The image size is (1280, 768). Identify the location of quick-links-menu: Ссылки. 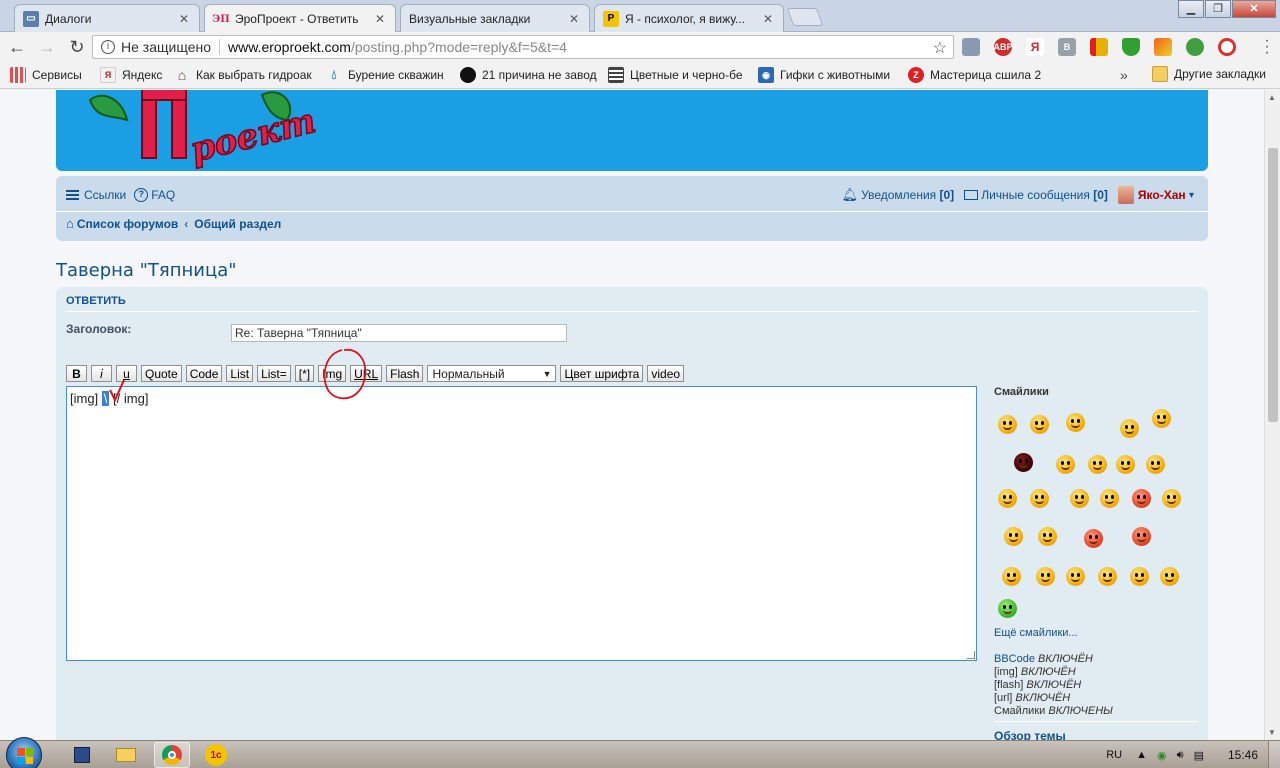
(96, 195).